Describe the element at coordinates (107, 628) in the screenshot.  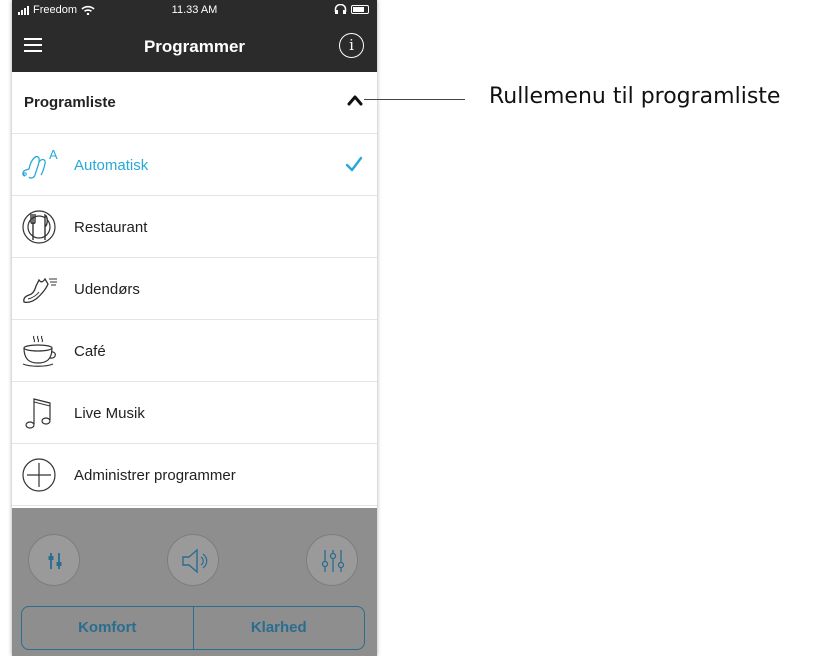
I see `segment-komfort: Komfort` at that location.